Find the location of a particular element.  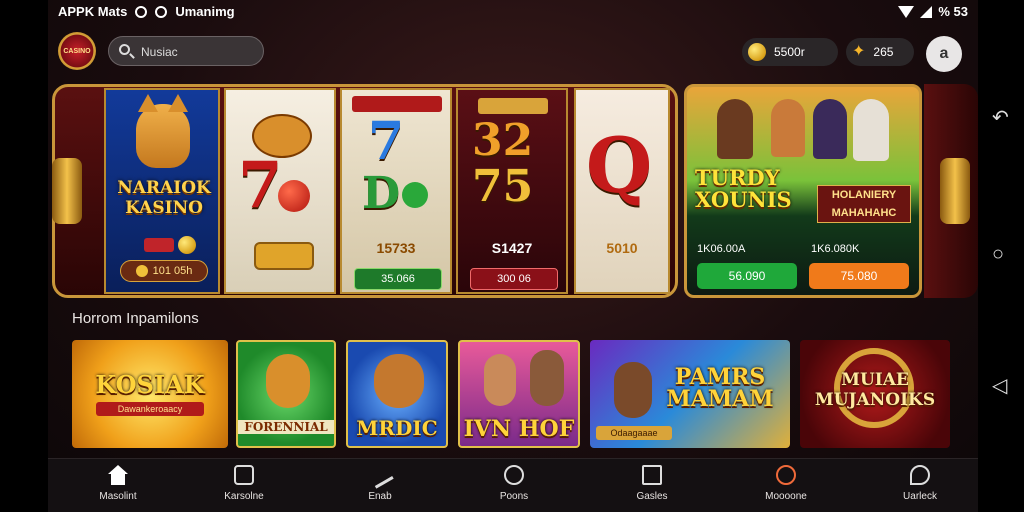

tile-label: MRDIC is located at coordinates (397, 428).